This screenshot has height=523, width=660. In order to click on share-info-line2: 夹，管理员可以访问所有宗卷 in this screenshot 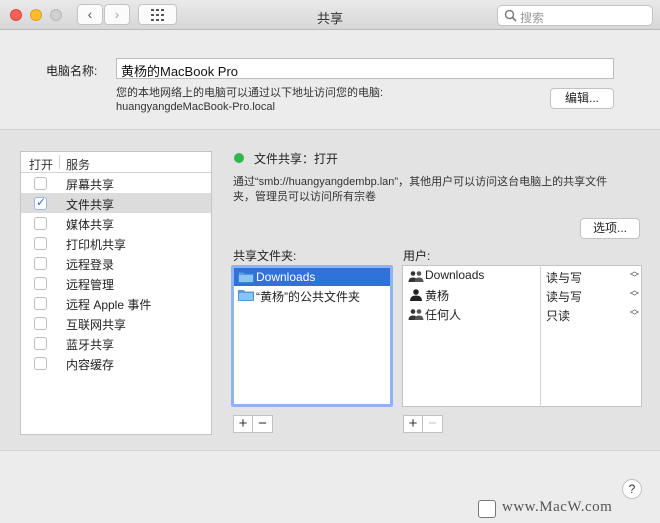, I will do `click(304, 197)`.